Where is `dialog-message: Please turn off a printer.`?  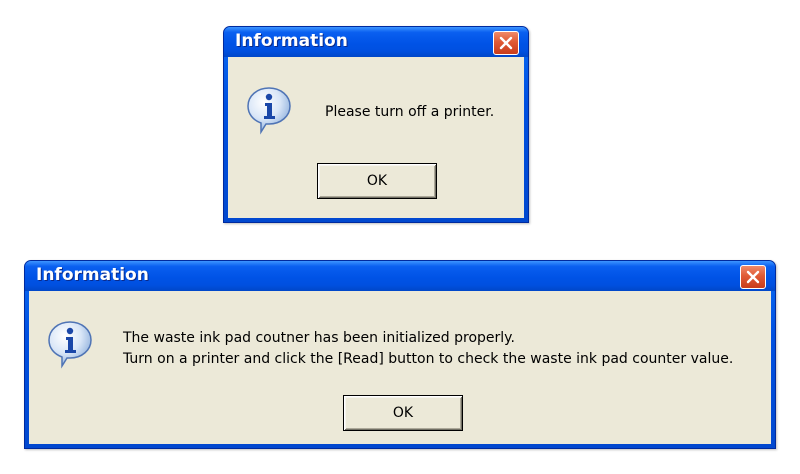
dialog-message: Please turn off a printer. is located at coordinates (409, 112).